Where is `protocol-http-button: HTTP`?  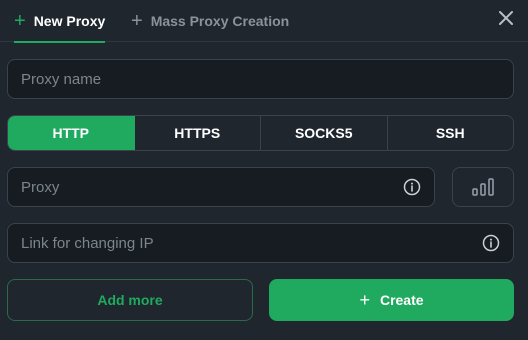
protocol-http-button: HTTP is located at coordinates (71, 133).